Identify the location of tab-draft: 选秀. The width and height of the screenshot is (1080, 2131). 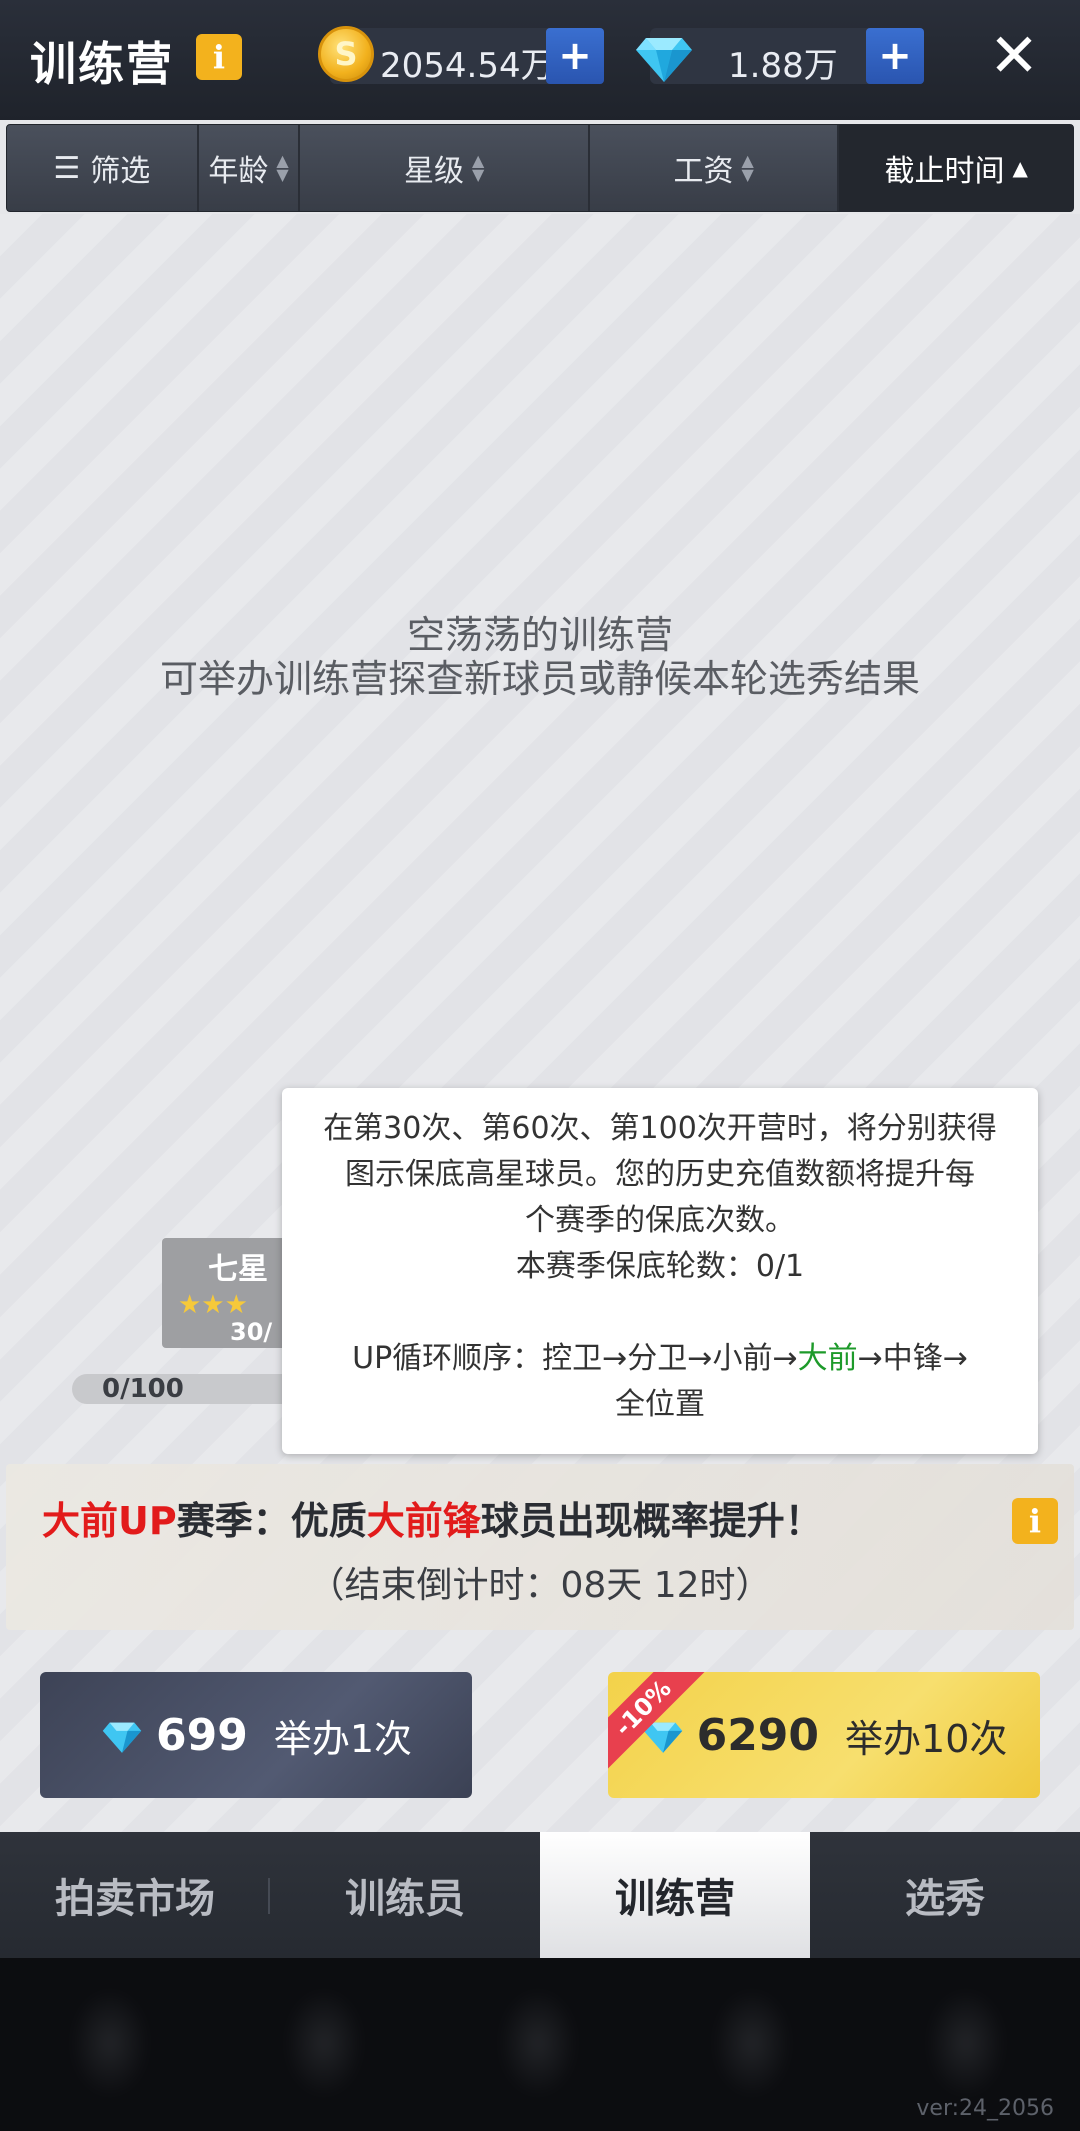
(945, 1895).